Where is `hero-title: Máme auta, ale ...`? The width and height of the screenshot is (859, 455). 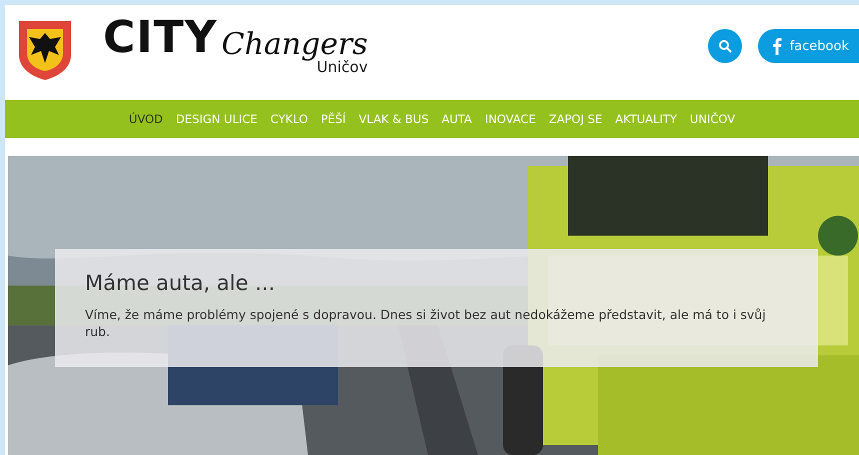 hero-title: Máme auta, ale ... is located at coordinates (180, 283).